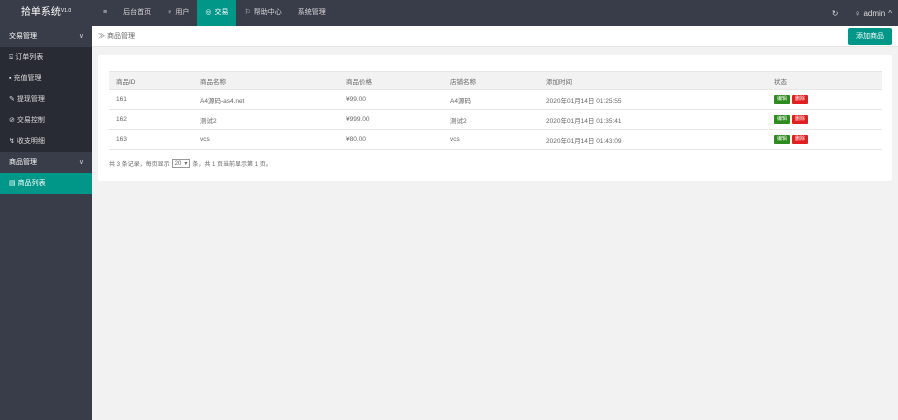 This screenshot has width=898, height=420. I want to click on caret-down-icon: ▾, so click(186, 164).